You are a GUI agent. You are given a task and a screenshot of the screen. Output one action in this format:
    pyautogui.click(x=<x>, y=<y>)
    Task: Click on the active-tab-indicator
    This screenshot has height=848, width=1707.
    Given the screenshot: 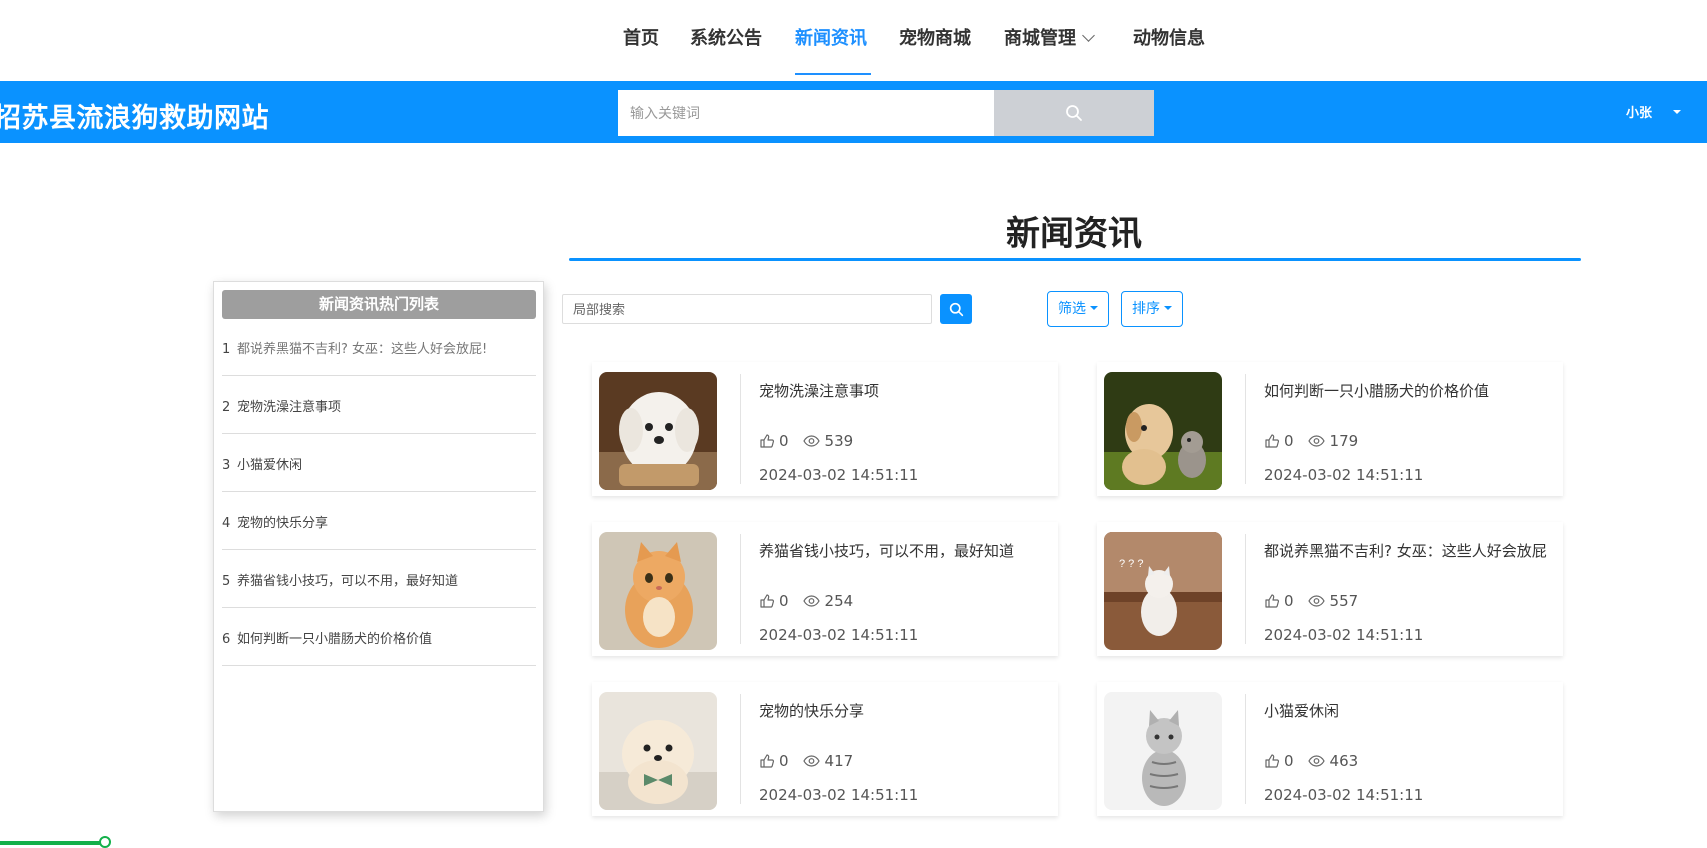 What is the action you would take?
    pyautogui.click(x=833, y=74)
    